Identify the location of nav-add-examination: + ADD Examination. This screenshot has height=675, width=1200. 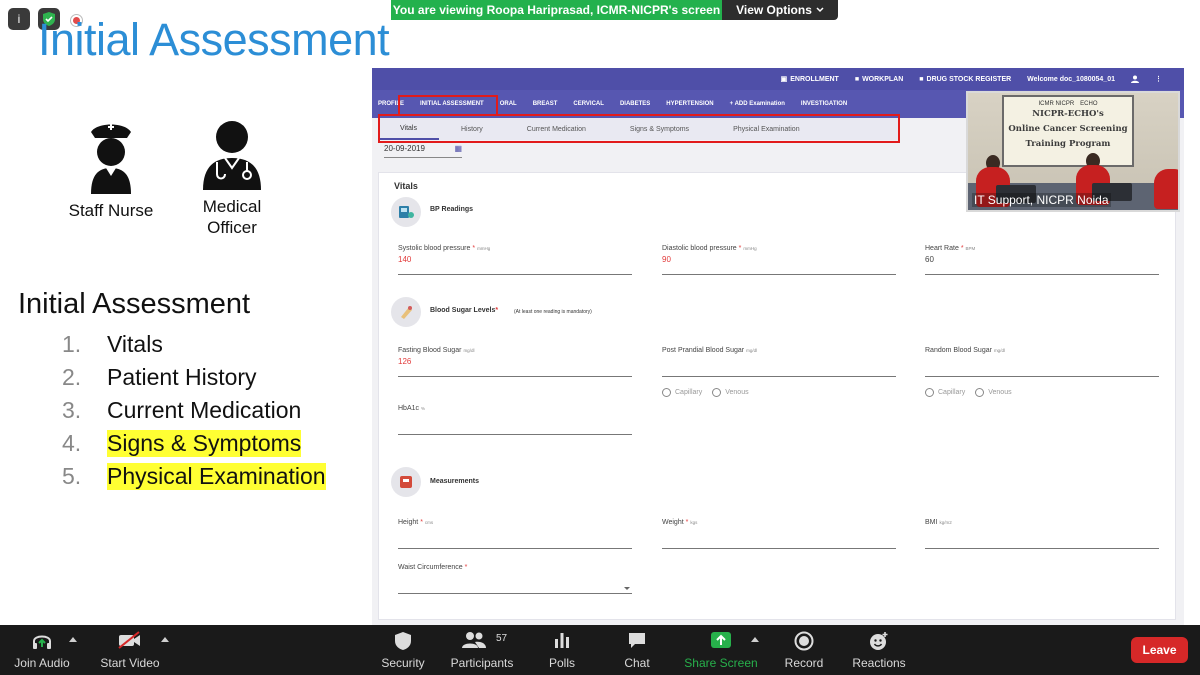
(757, 104).